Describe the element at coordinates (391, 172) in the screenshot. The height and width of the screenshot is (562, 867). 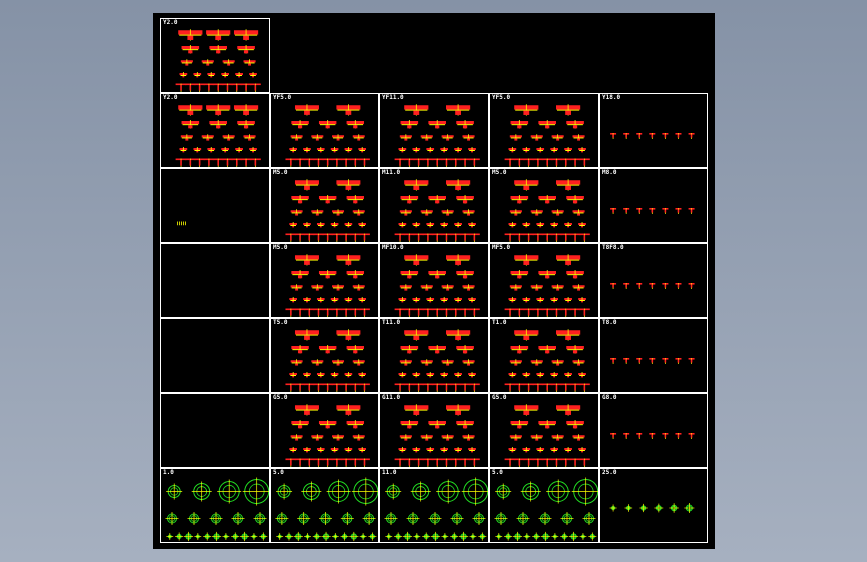
I see `sheet-label: M11.0` at that location.